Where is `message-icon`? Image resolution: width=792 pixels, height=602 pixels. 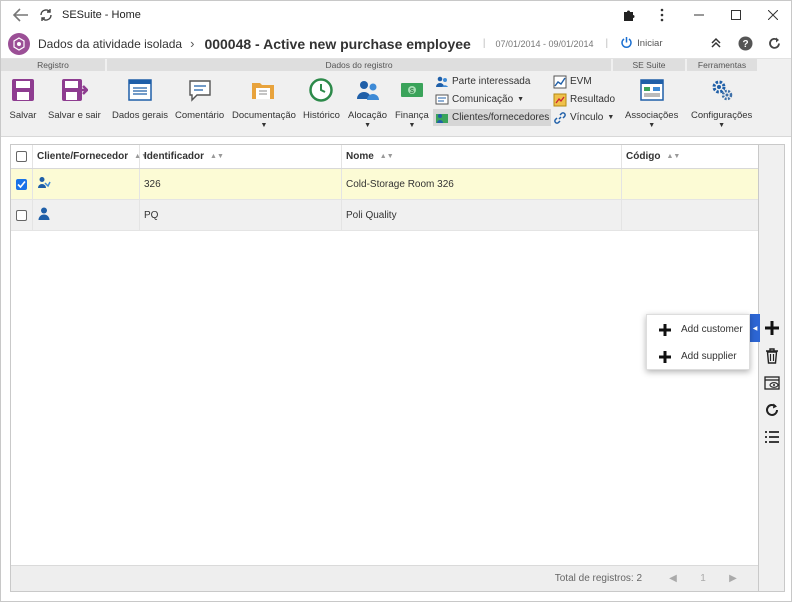
message-icon is located at coordinates (442, 100).